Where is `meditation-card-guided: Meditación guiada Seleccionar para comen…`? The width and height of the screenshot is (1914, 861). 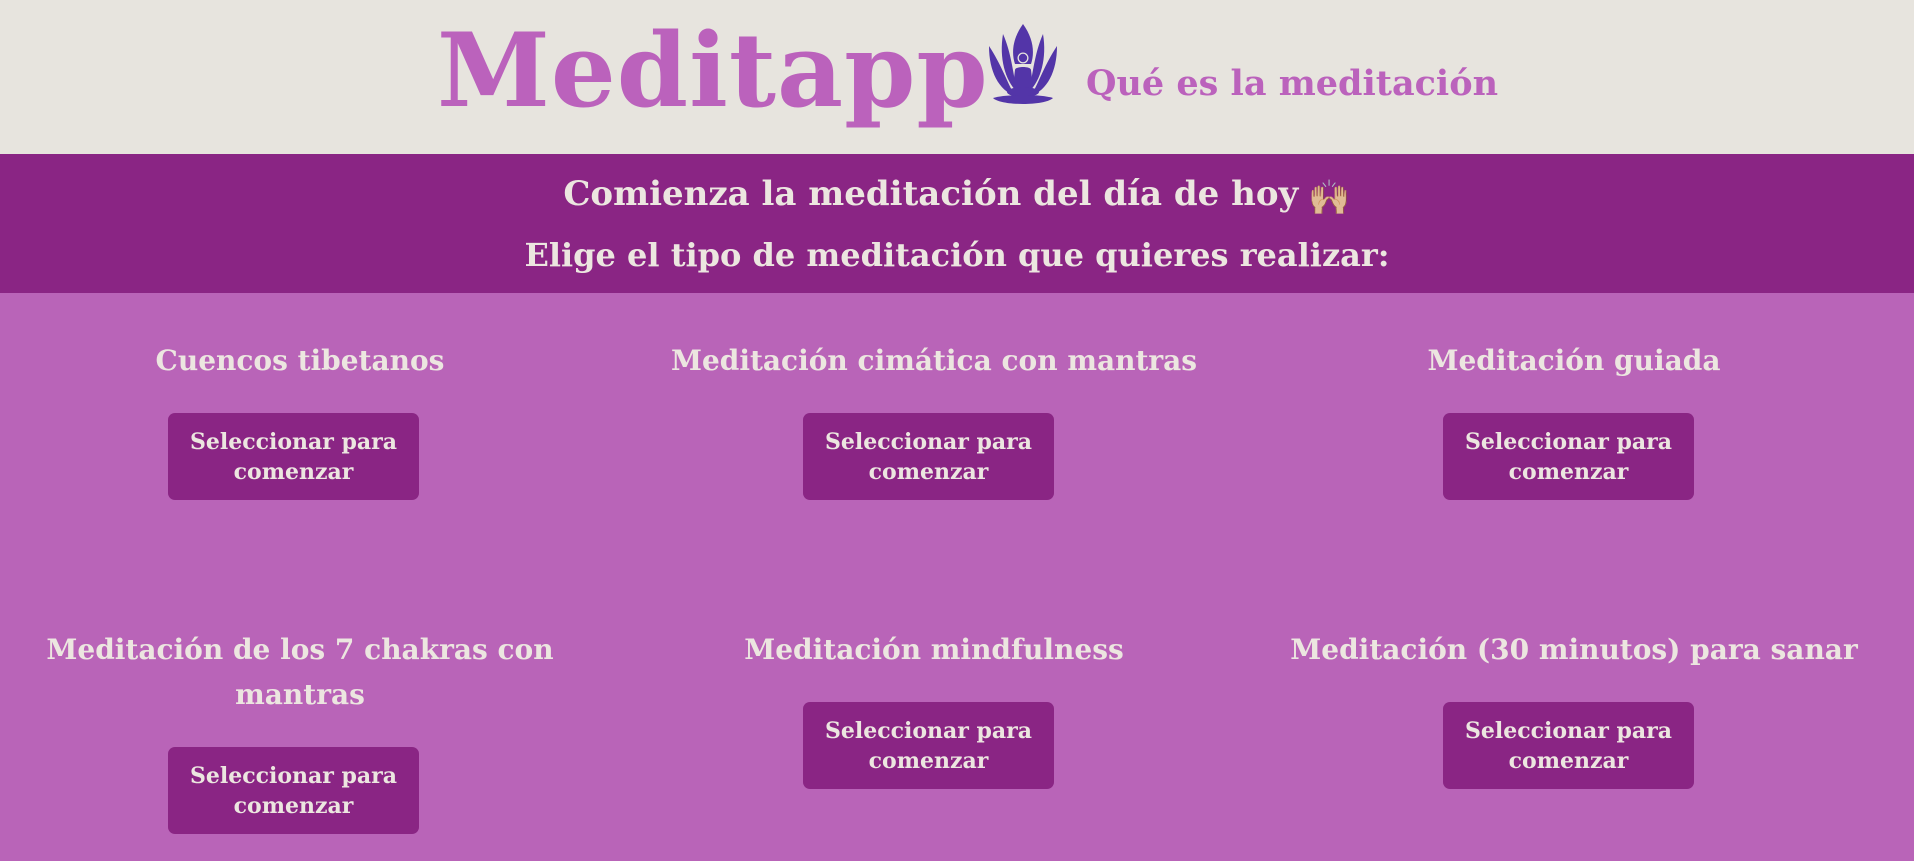
meditation-card-guided: Meditación guiada Seleccionar para comen… is located at coordinates (1574, 419).